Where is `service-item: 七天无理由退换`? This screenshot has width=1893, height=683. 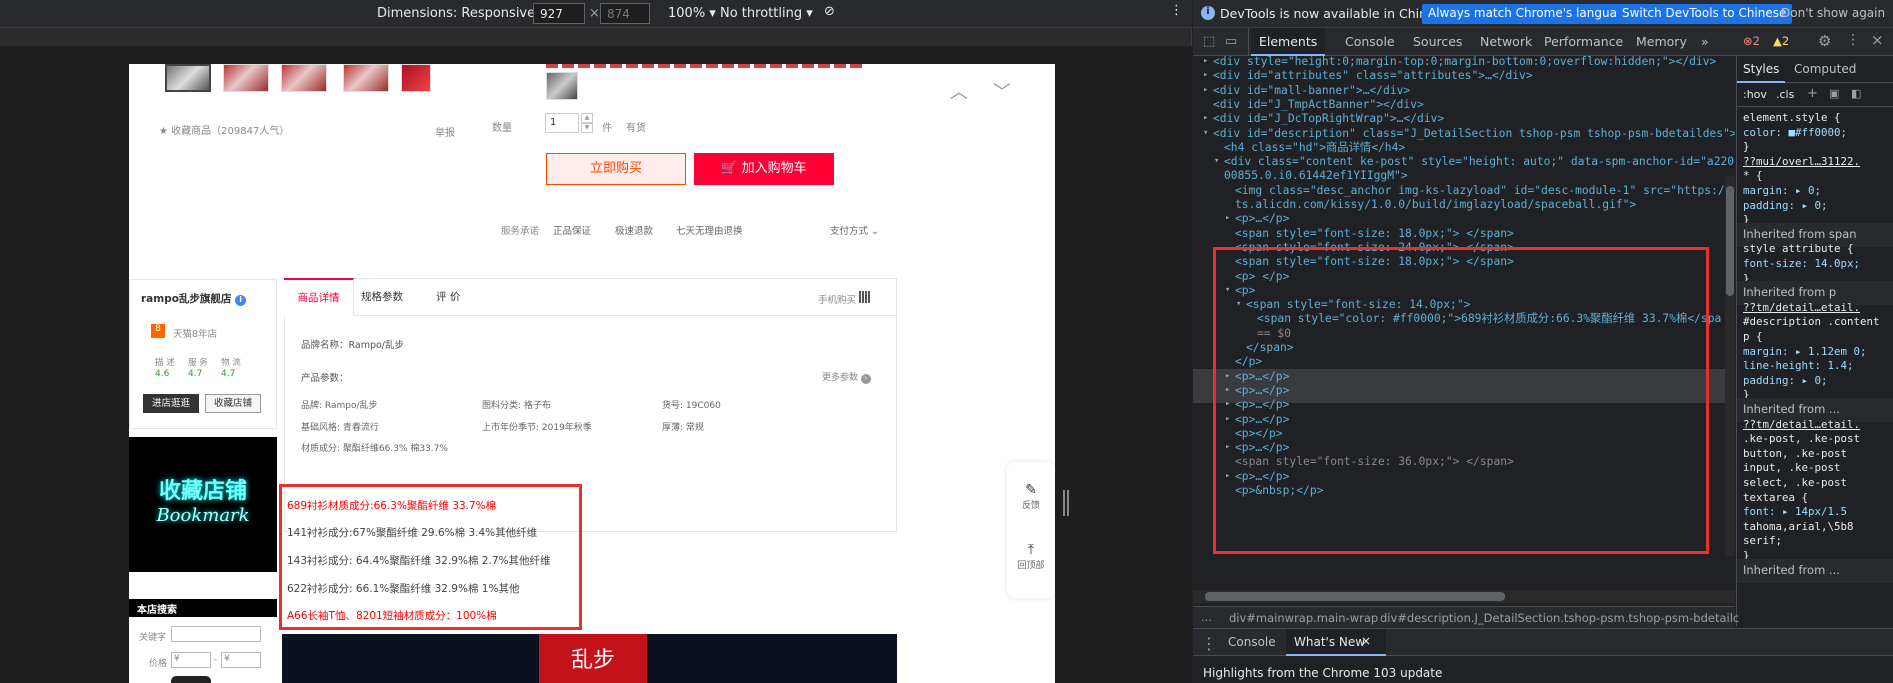 service-item: 七天无理由退换 is located at coordinates (709, 230).